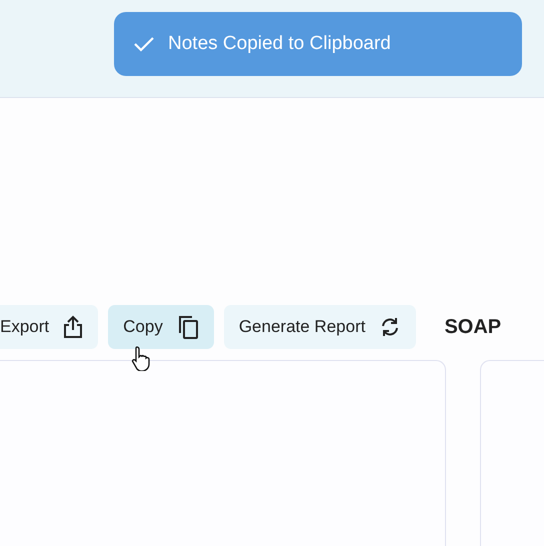  What do you see at coordinates (320, 327) in the screenshot?
I see `action-button: Generate Report` at bounding box center [320, 327].